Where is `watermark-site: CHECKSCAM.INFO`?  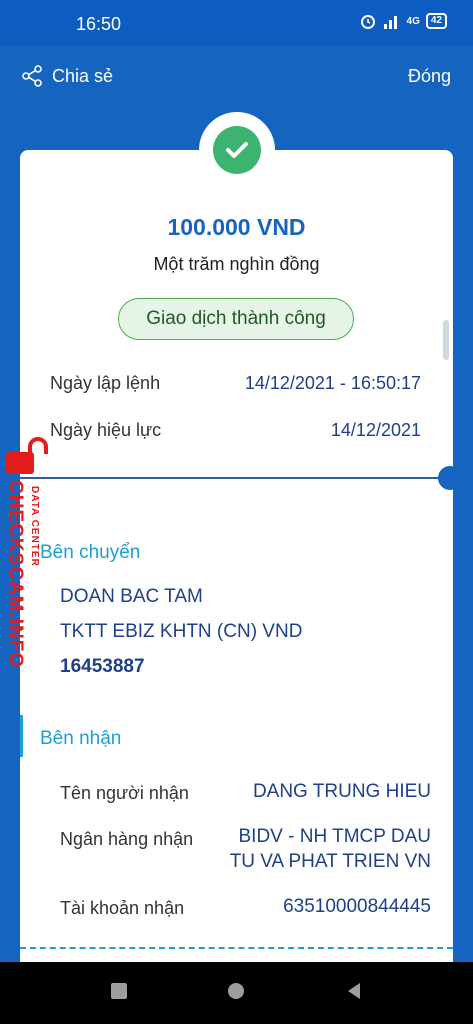 watermark-site: CHECKSCAM.INFO is located at coordinates (15, 574).